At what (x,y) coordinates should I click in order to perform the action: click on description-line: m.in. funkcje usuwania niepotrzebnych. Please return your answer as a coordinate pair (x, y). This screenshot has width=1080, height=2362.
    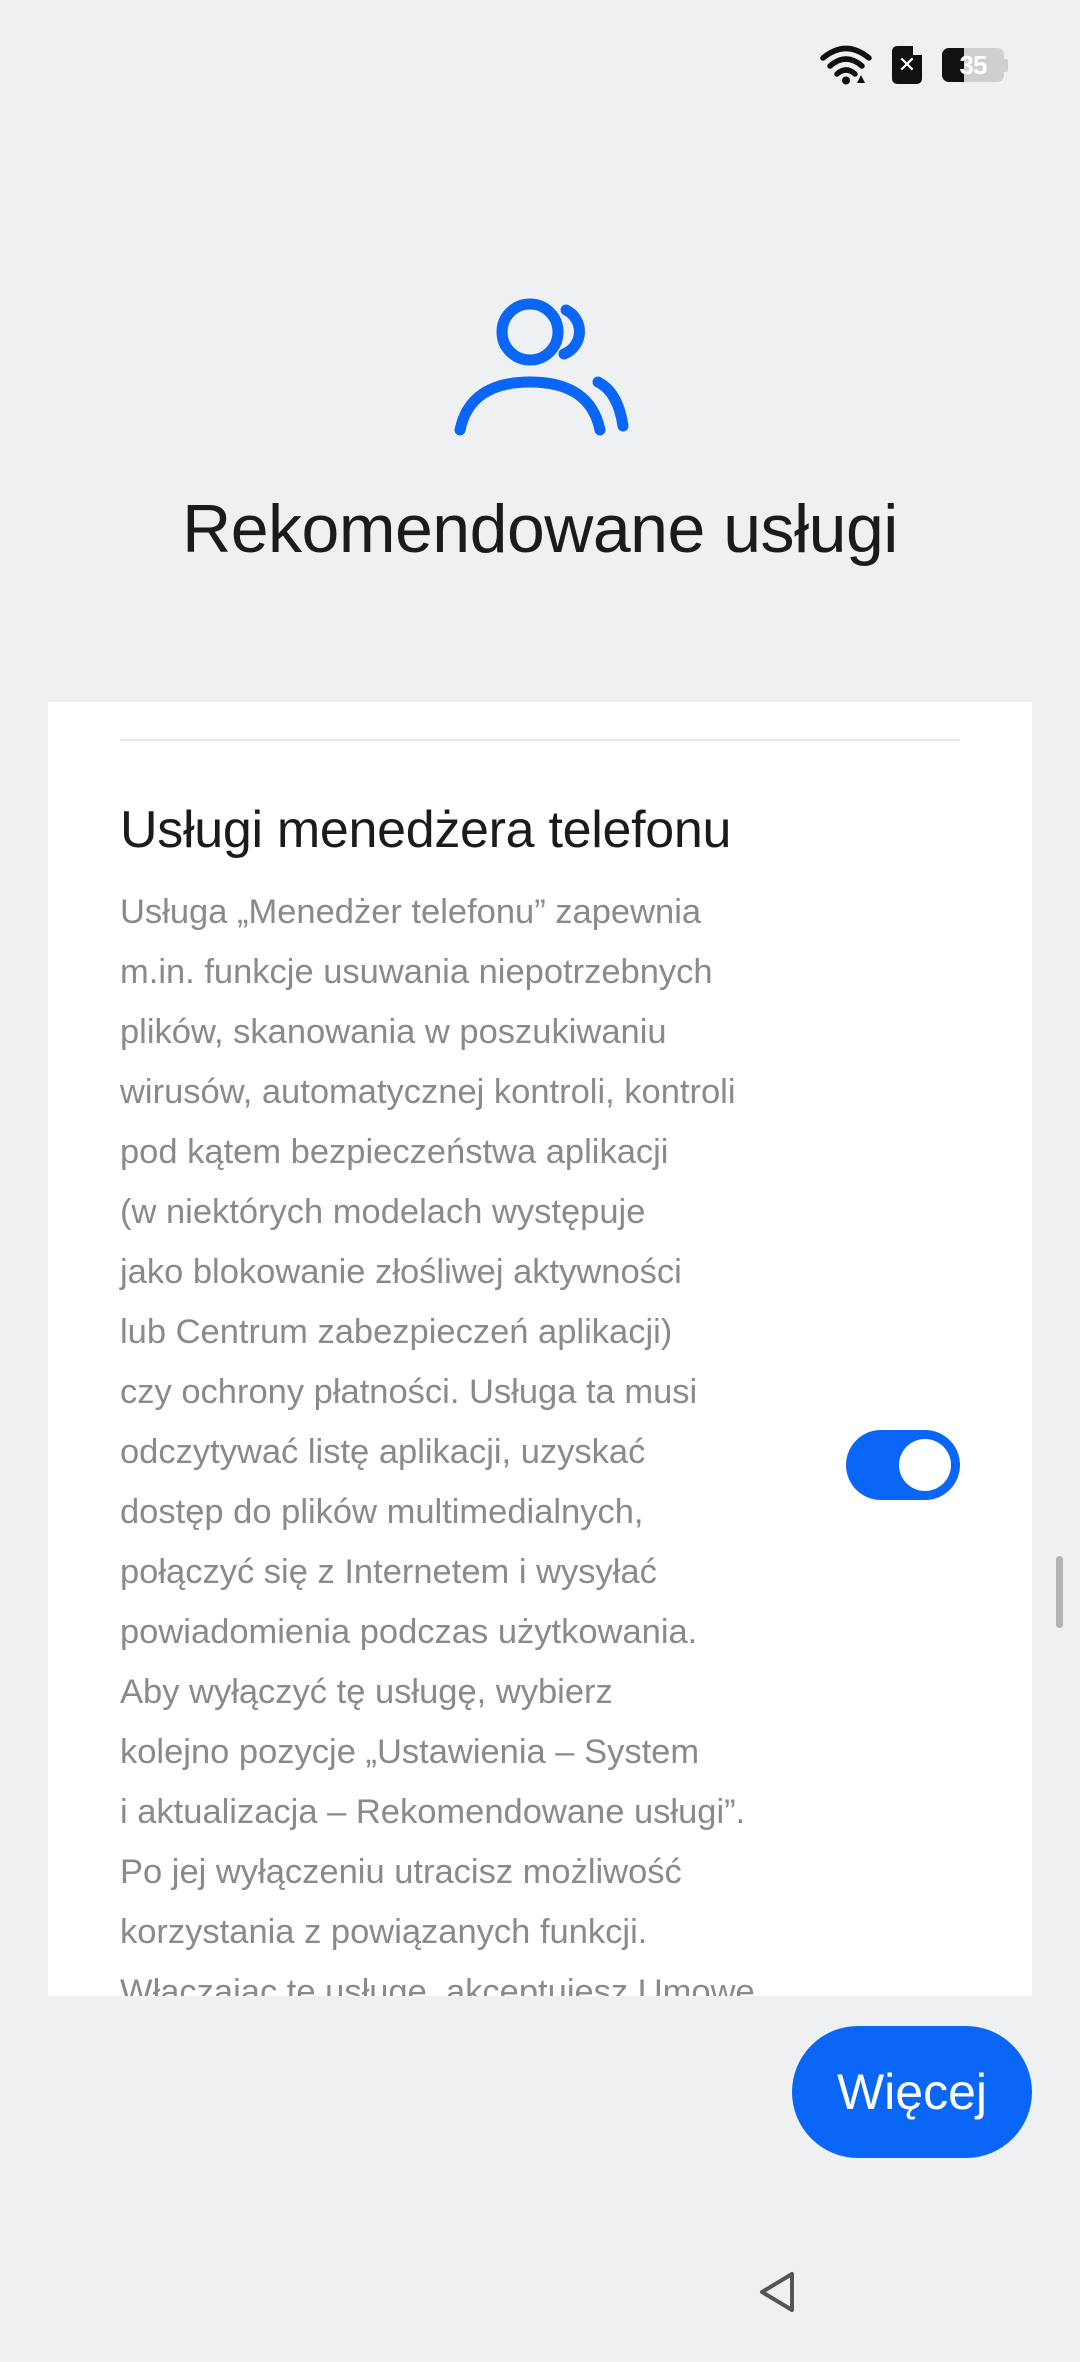
    Looking at the image, I should click on (416, 972).